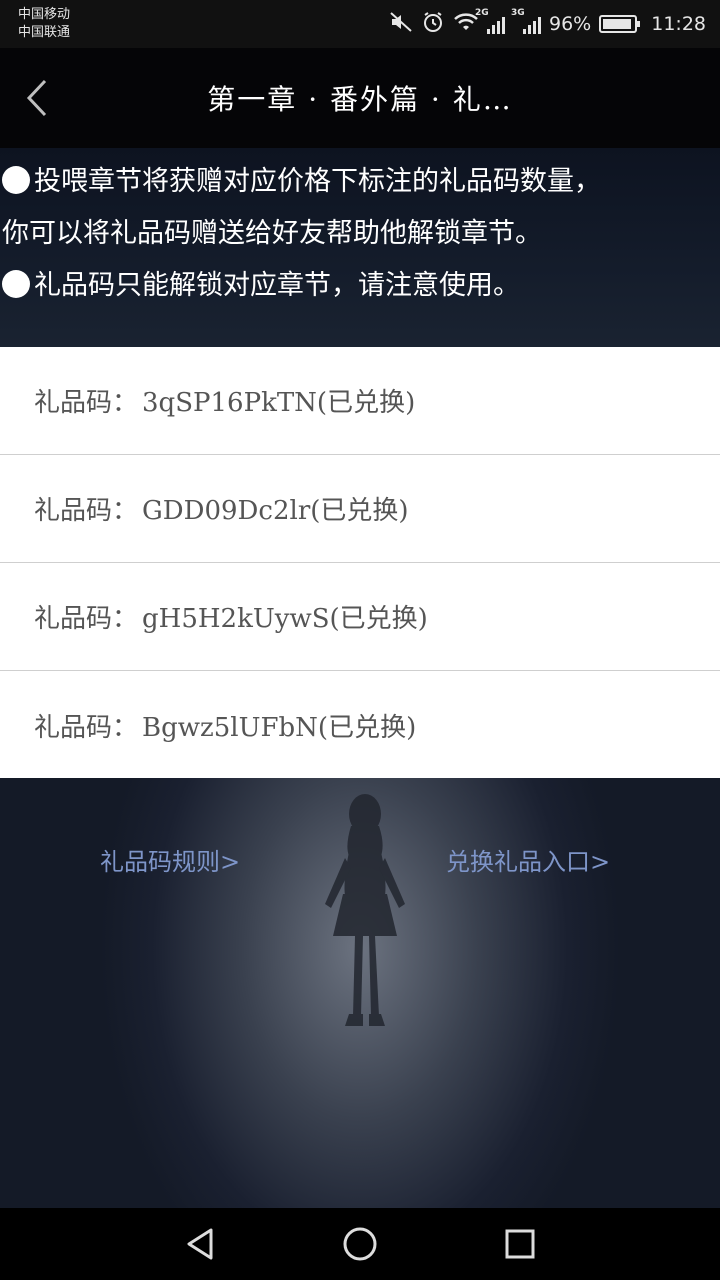 The height and width of the screenshot is (1280, 720). I want to click on notice-text-1: 投喂章节将获赠对应价格下标注的礼品码数量，, so click(317, 181).